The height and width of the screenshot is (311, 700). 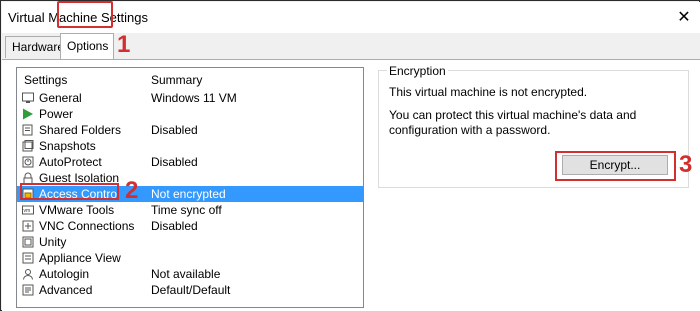 I want to click on list-item-label: General, so click(x=60, y=98).